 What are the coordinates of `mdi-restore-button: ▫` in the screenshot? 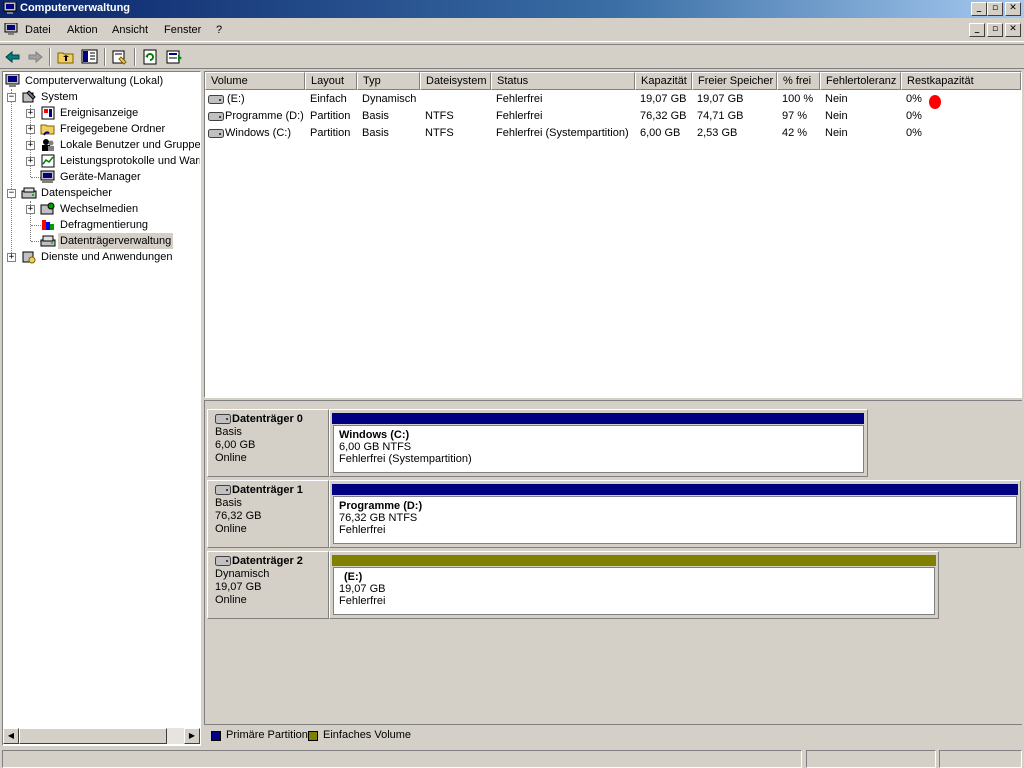 It's located at (995, 30).